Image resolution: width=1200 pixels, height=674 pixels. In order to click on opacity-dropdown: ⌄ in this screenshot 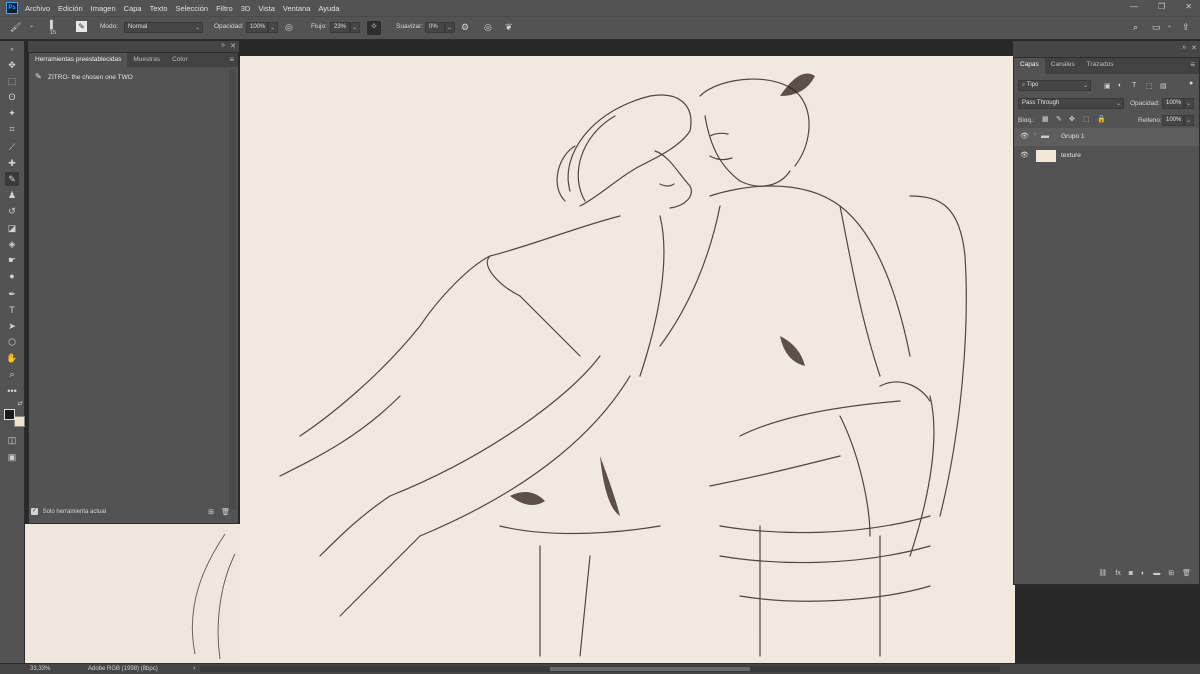, I will do `click(273, 27)`.